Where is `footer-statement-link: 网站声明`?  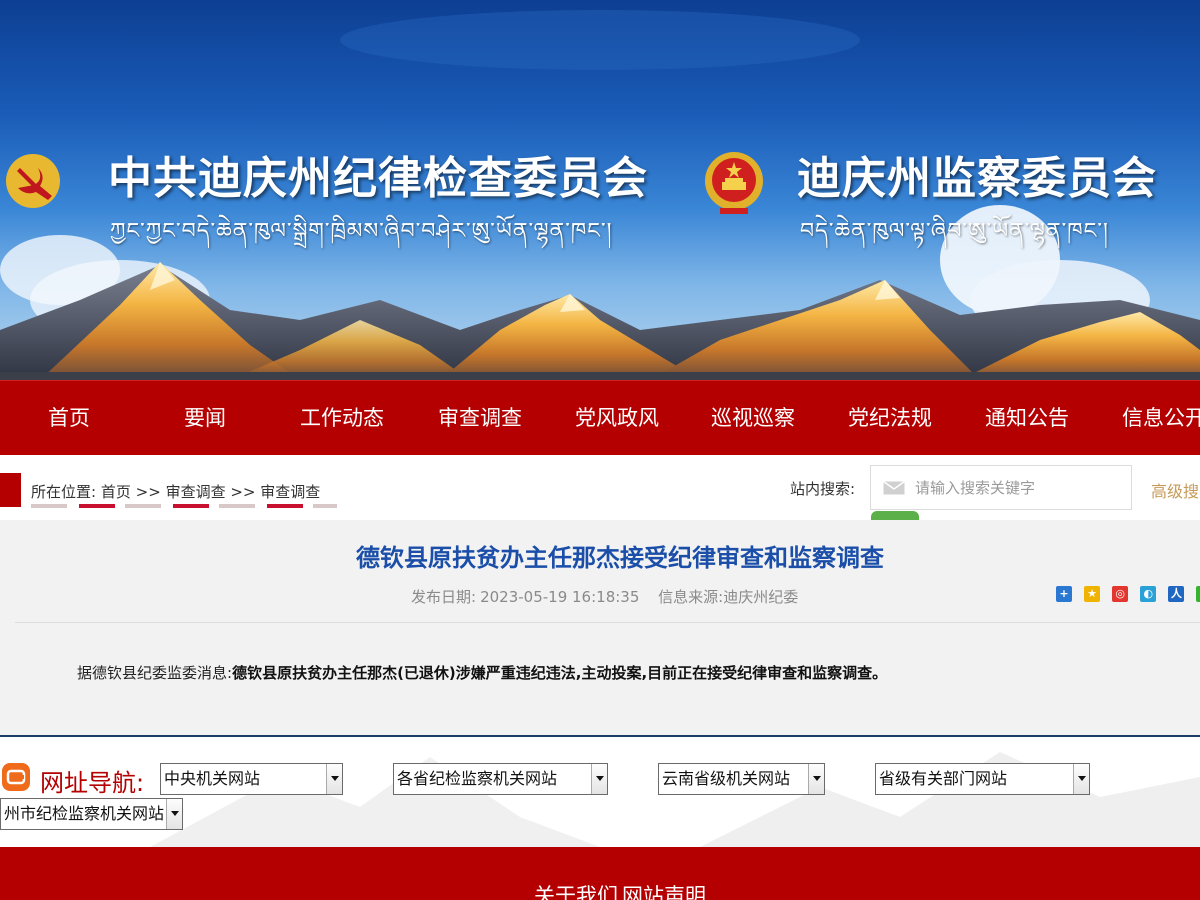 footer-statement-link: 网站声明 is located at coordinates (664, 892).